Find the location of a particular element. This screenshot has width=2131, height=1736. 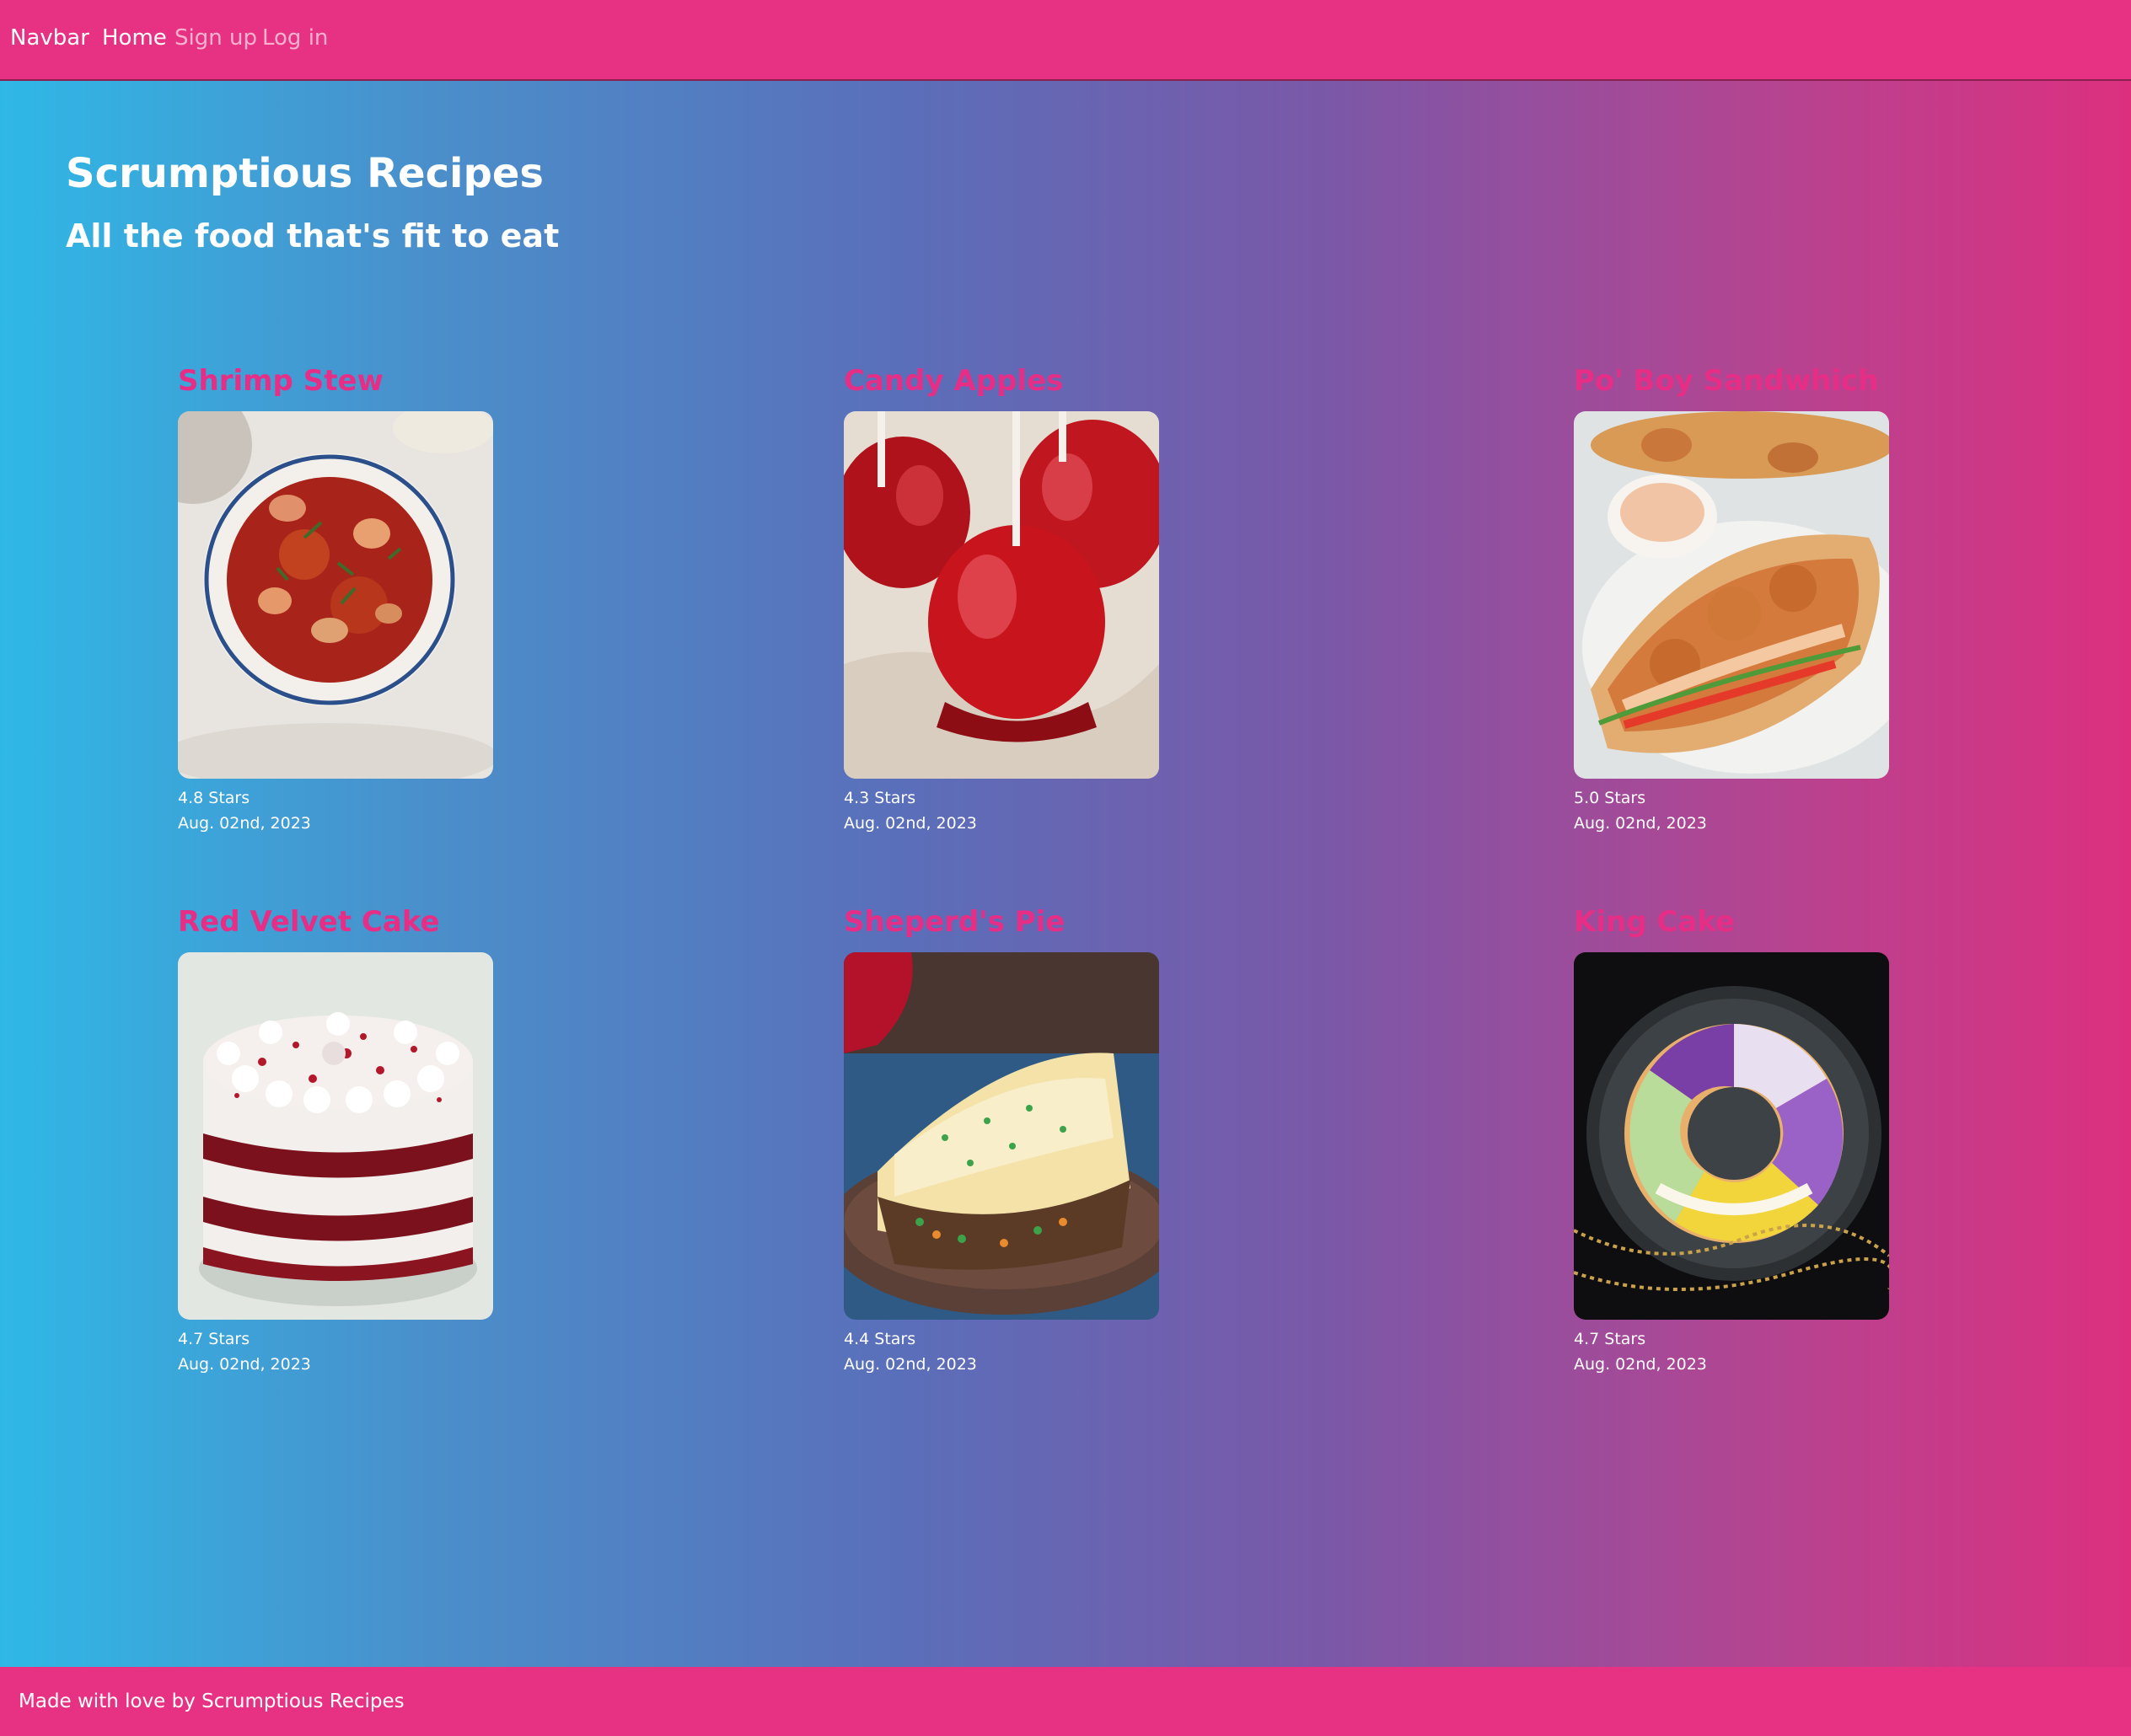

red-velvet-cake-photo is located at coordinates (335, 1136).